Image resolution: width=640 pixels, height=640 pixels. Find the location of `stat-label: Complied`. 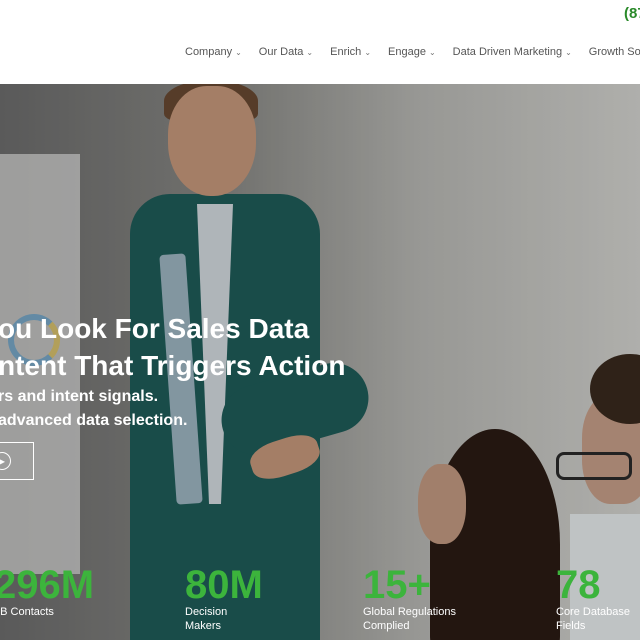

stat-label: Complied is located at coordinates (386, 626).